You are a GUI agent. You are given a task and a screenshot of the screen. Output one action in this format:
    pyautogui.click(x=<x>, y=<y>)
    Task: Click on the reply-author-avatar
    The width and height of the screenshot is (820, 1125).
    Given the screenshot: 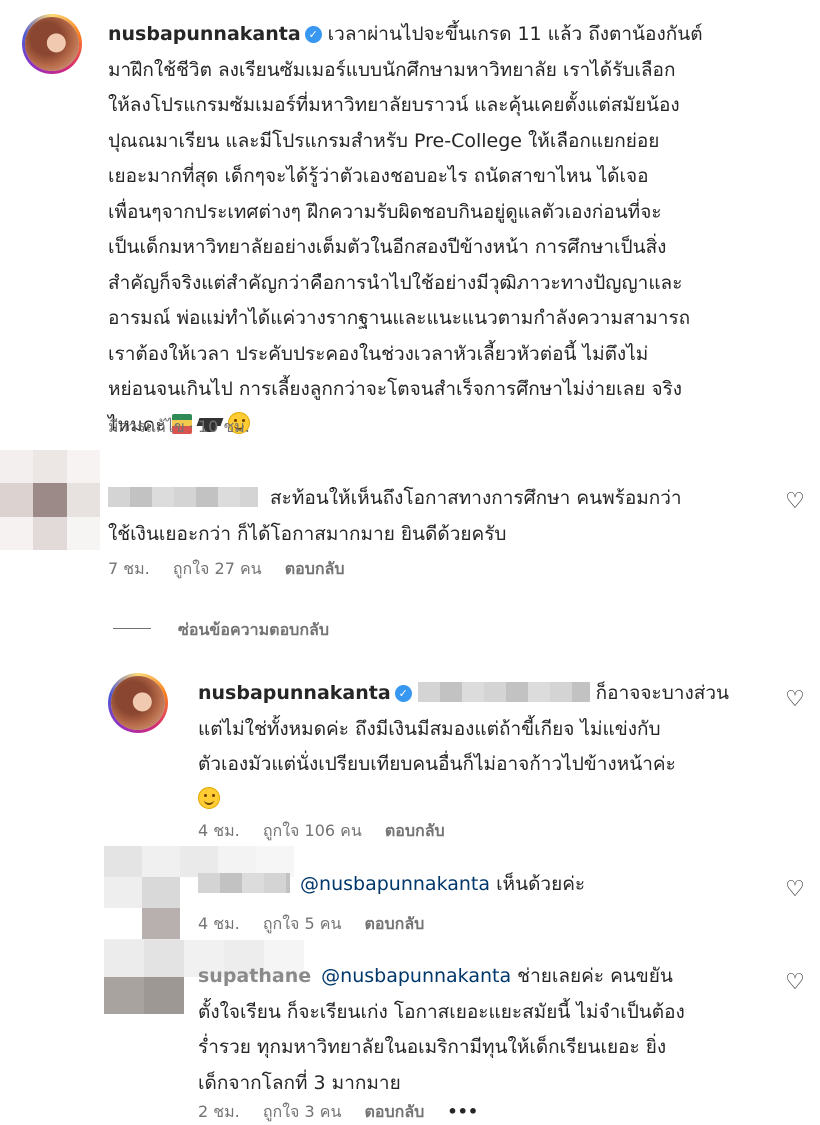 What is the action you would take?
    pyautogui.click(x=138, y=703)
    